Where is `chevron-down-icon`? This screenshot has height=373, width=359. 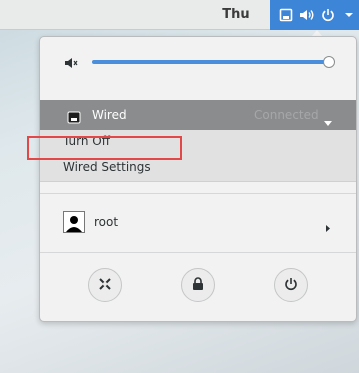 chevron-down-icon is located at coordinates (328, 121).